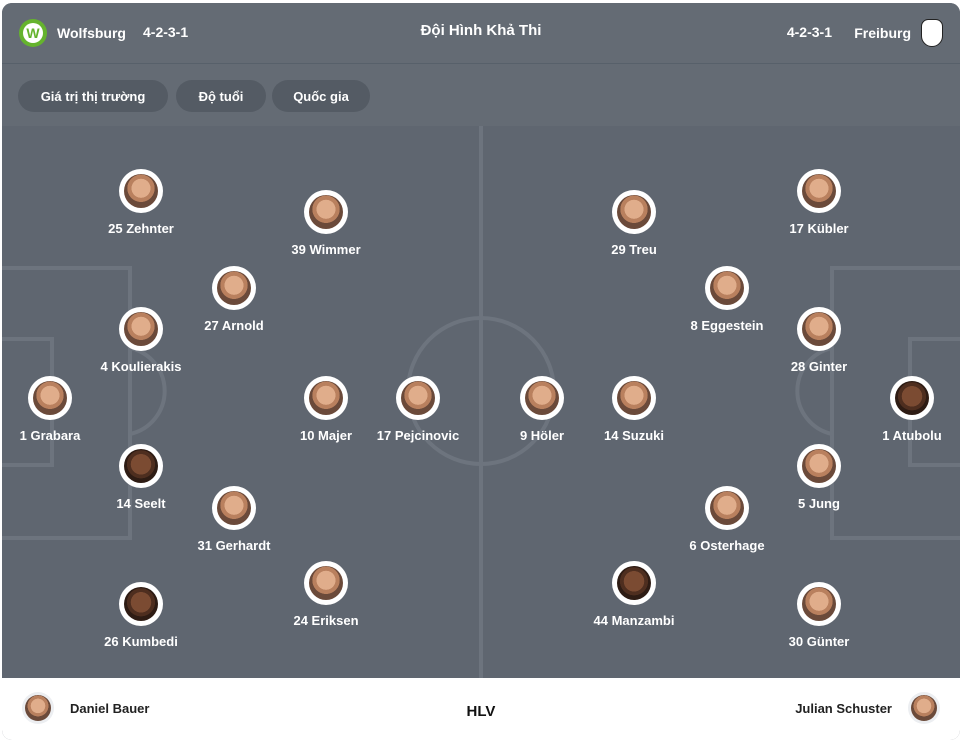 The image size is (969, 740). I want to click on player-away-kubler: 17 Kübler, so click(819, 202).